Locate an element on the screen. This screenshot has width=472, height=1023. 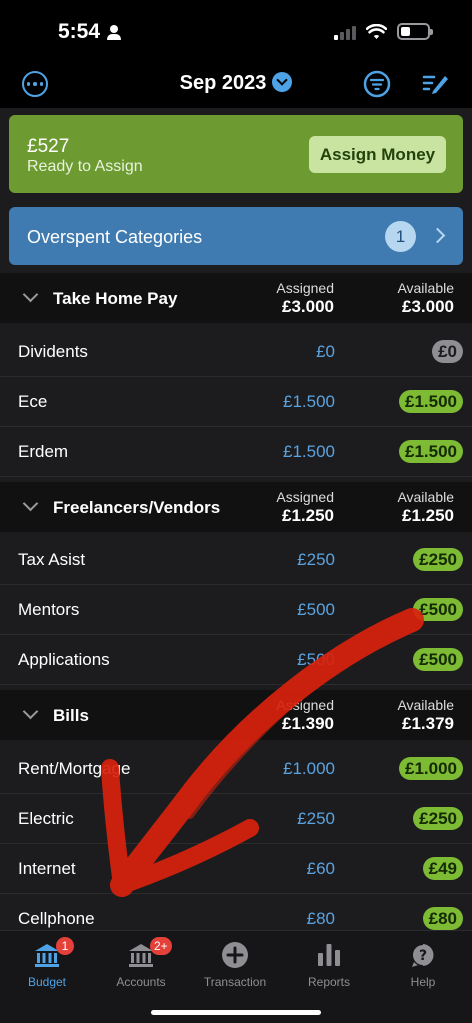
group-assigned: Assigned £3.000 is located at coordinates (284, 298).